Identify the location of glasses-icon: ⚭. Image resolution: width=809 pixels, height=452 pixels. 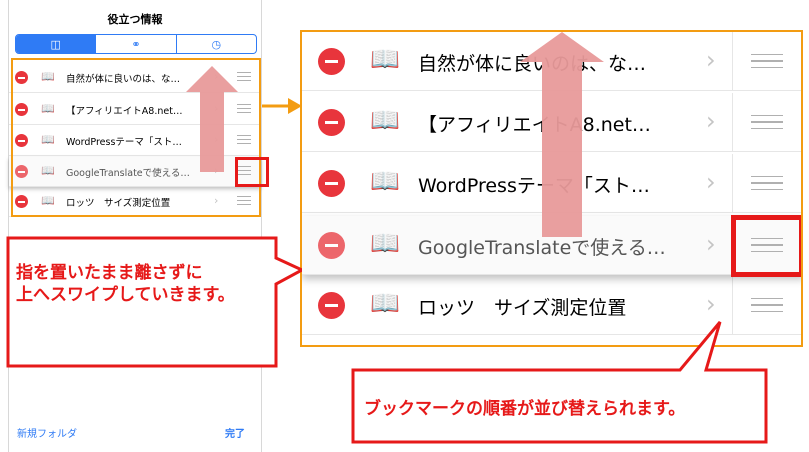
(136, 44).